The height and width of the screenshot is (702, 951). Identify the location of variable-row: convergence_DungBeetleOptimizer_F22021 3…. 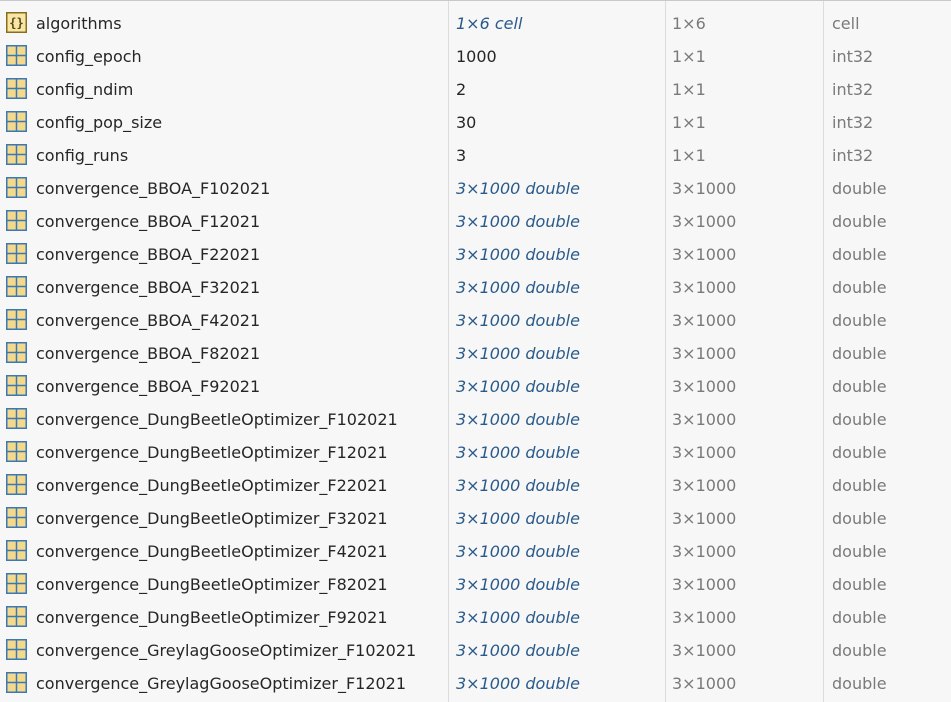
(475, 485).